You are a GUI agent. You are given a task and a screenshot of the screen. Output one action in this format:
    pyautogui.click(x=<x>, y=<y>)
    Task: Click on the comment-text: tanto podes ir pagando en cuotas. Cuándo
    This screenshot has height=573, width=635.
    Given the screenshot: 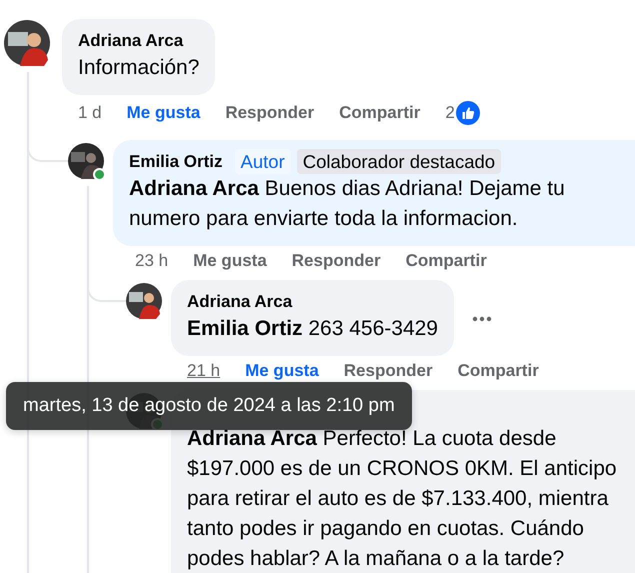 What is the action you would take?
    pyautogui.click(x=386, y=529)
    